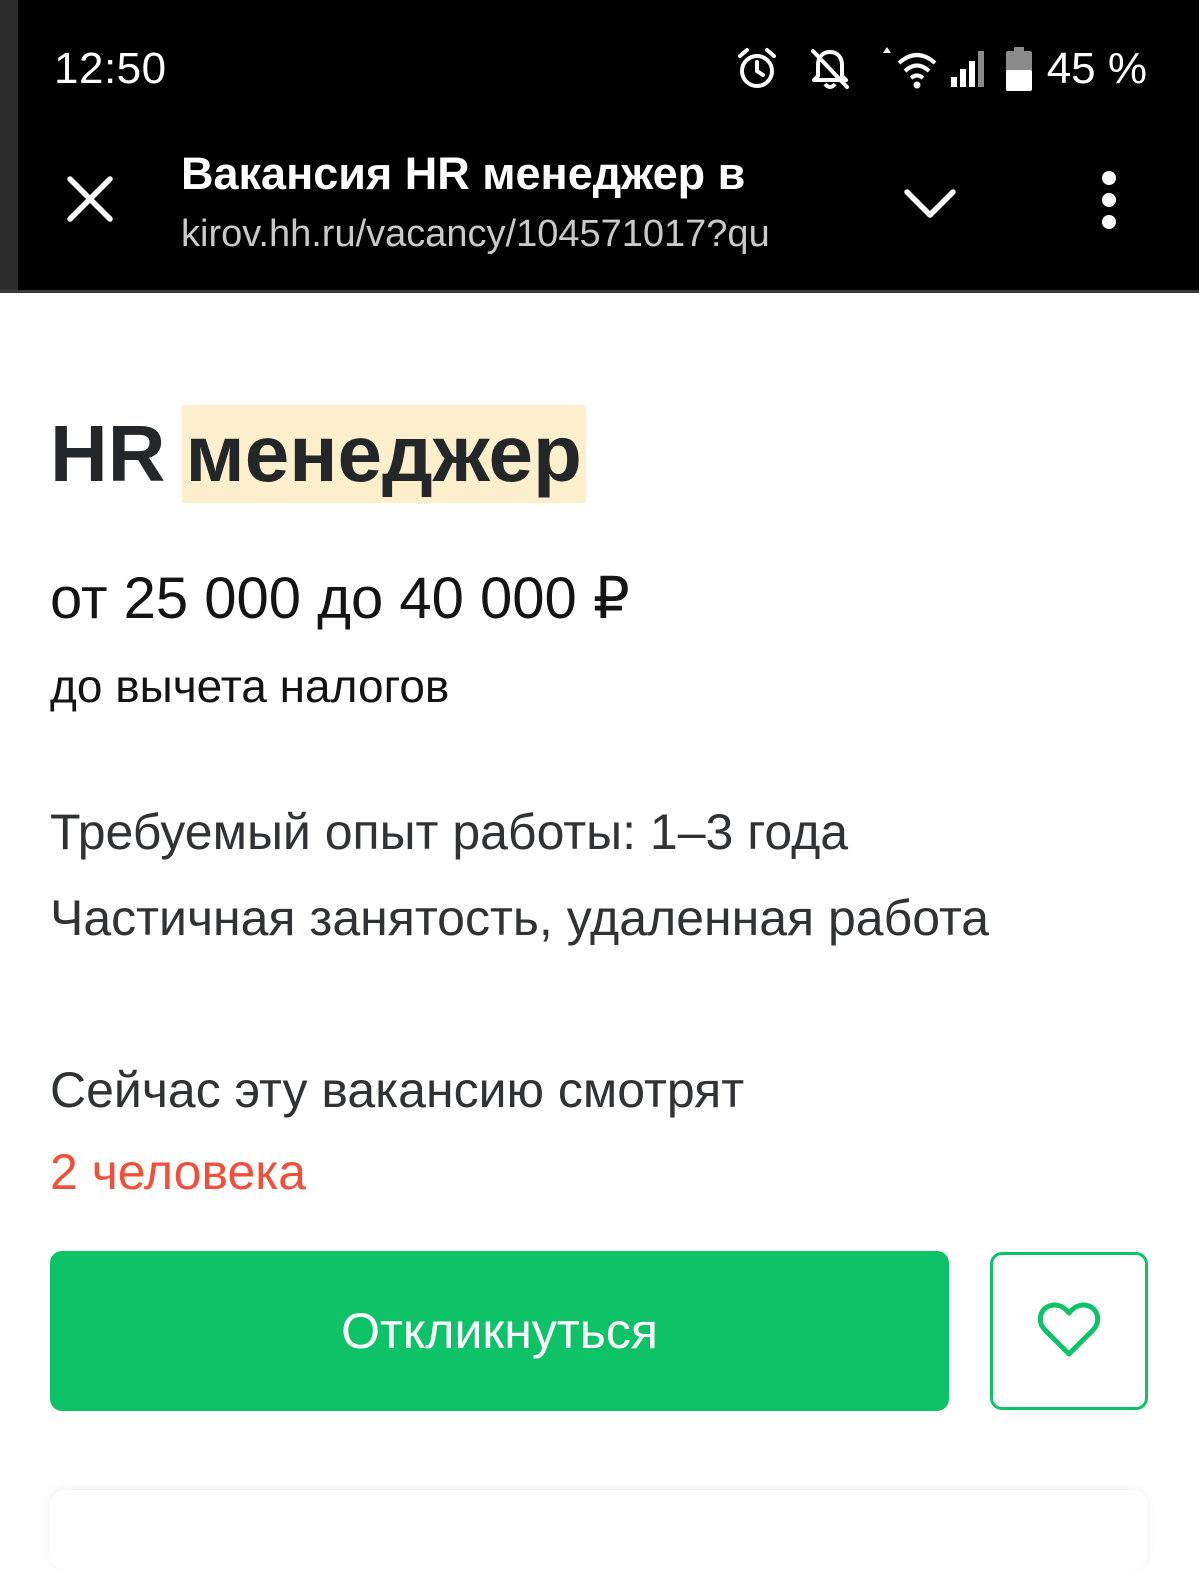 Image resolution: width=1199 pixels, height=1570 pixels. I want to click on chevron-down-icon, so click(930, 205).